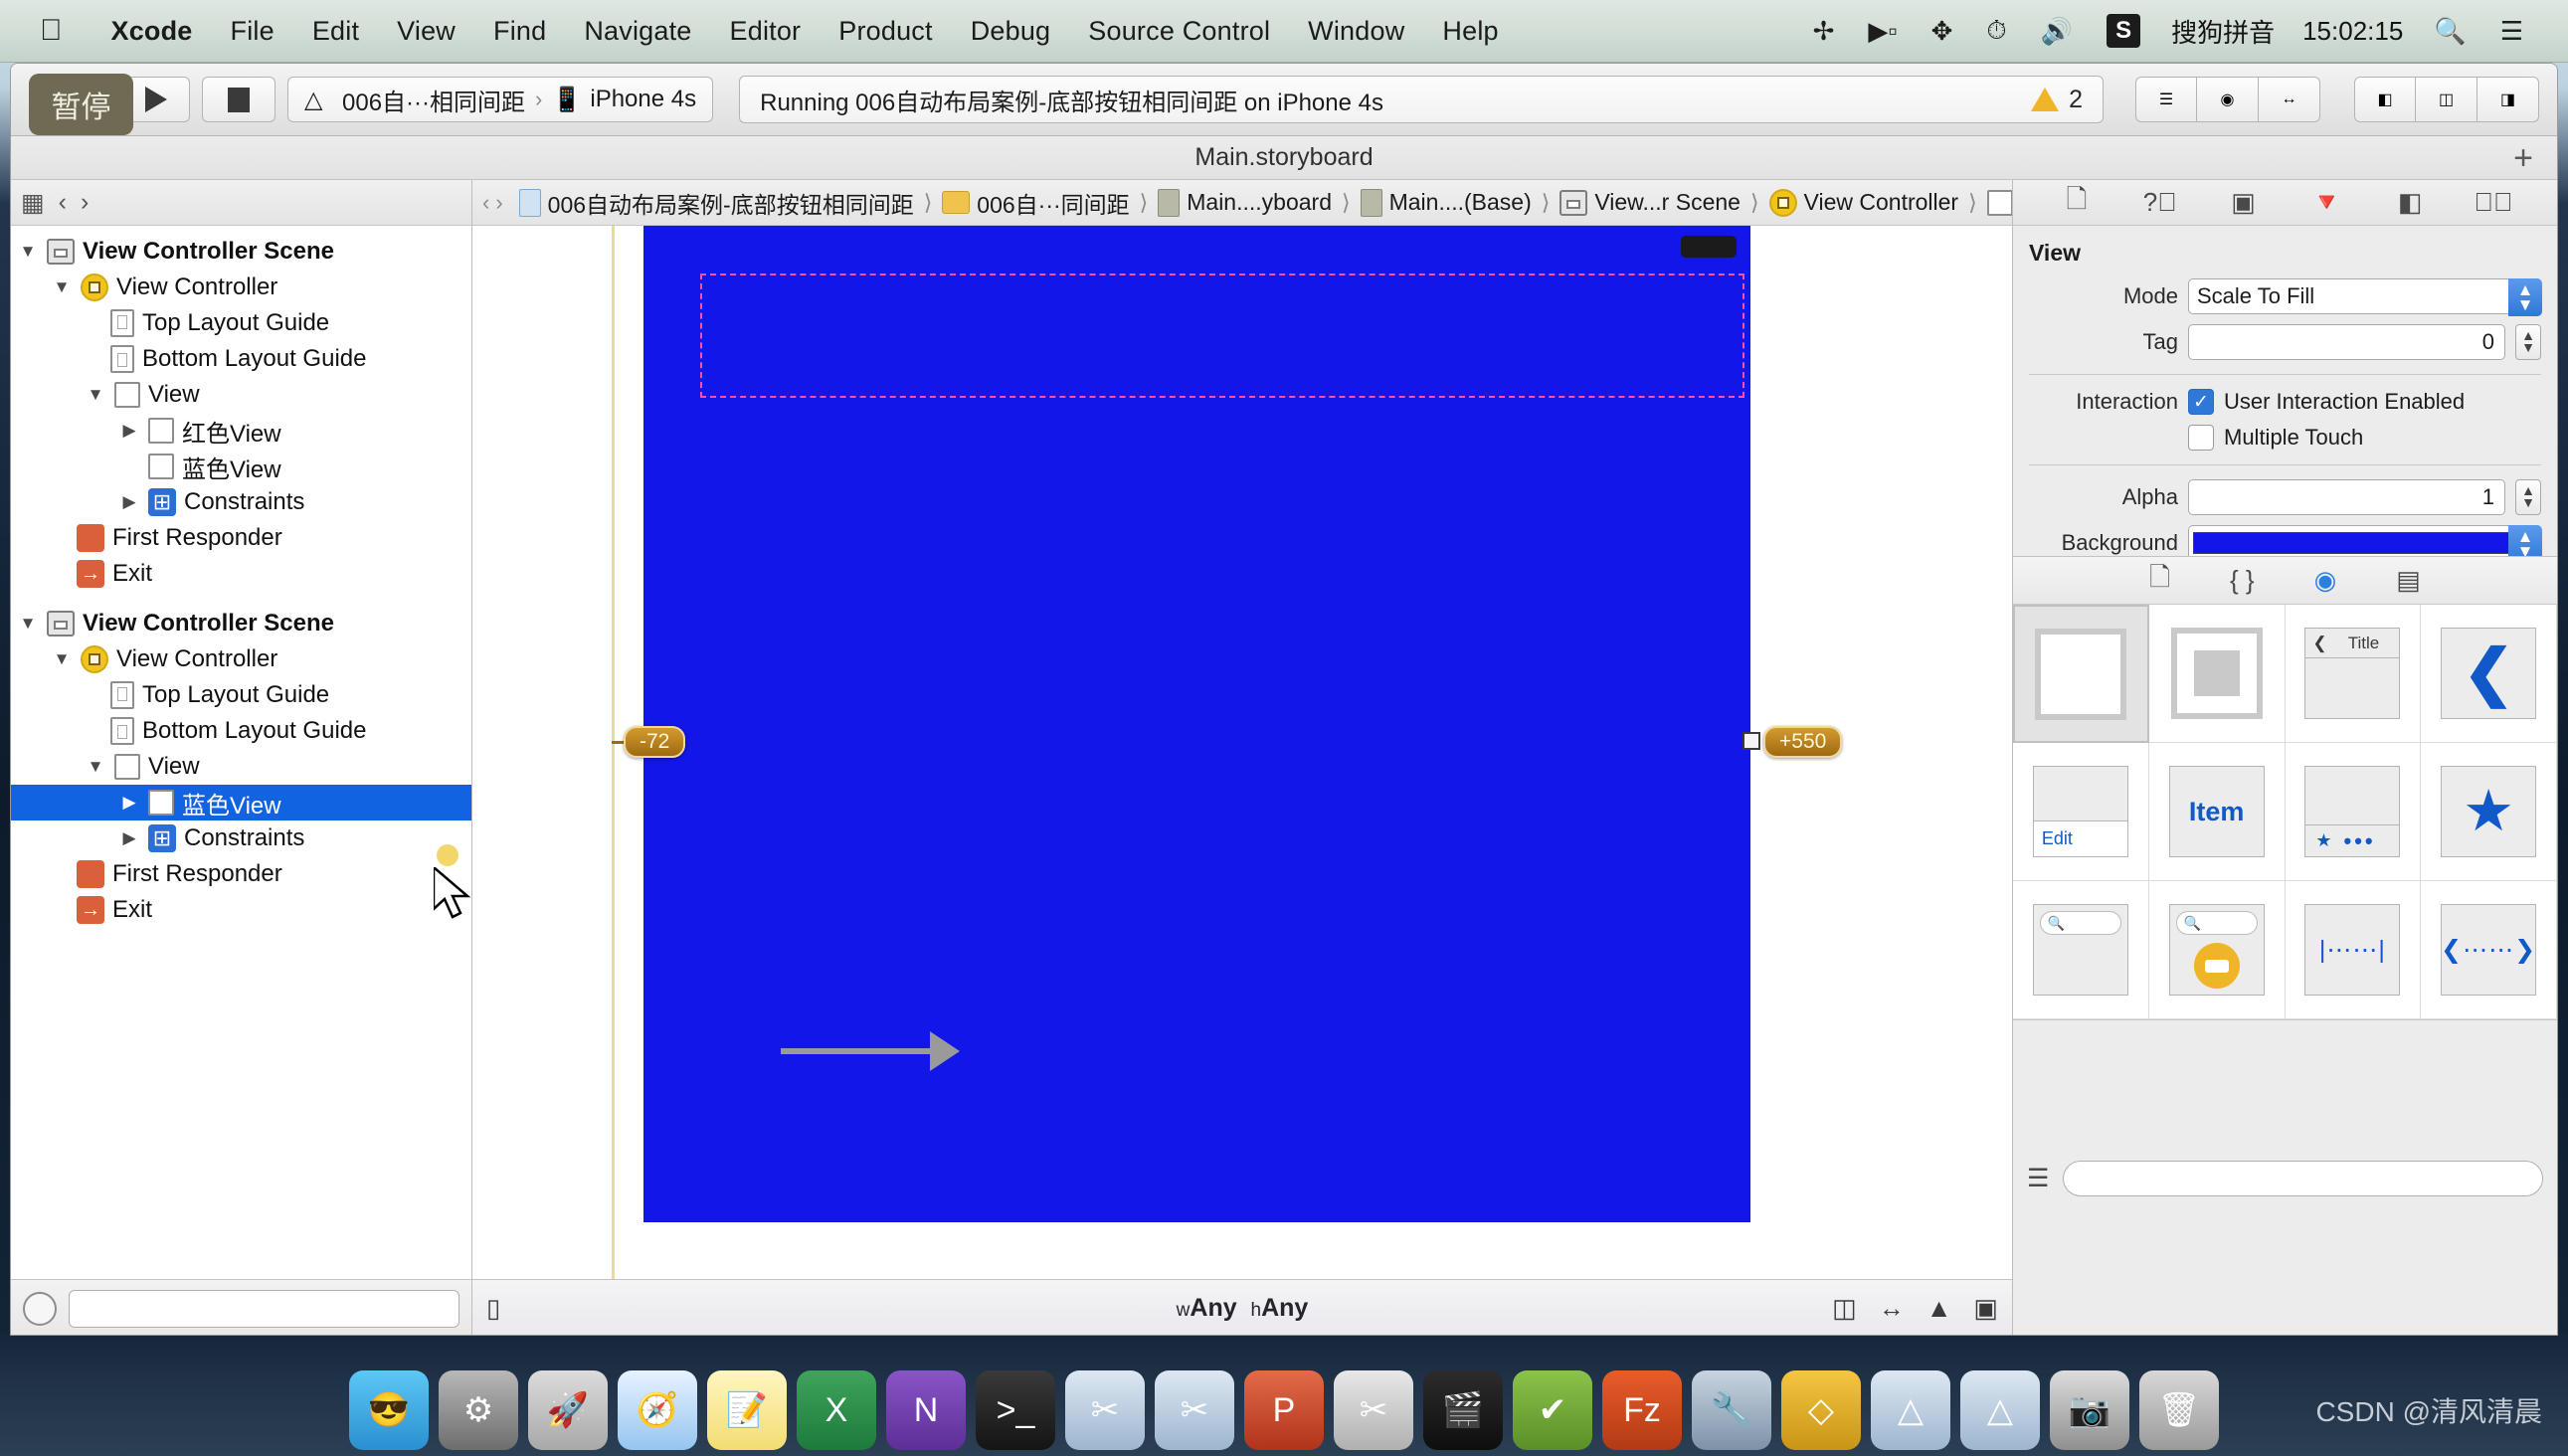 The height and width of the screenshot is (1456, 2568). Describe the element at coordinates (1650, 202) in the screenshot. I see `breadcrumb-item-scene: View...r Scene` at that location.